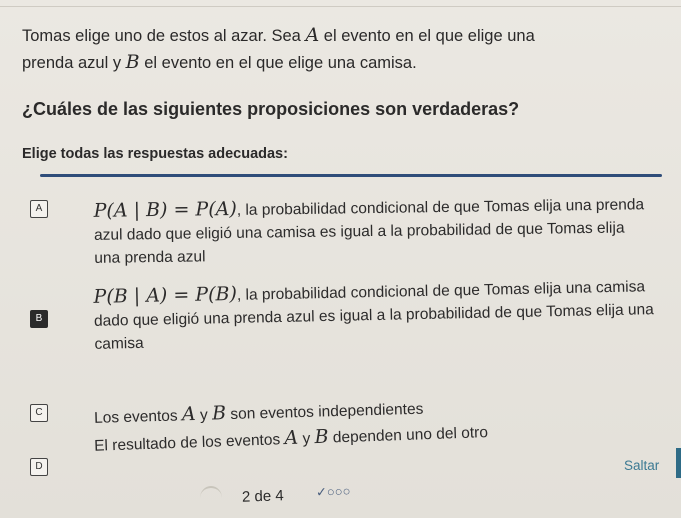 The width and height of the screenshot is (681, 518). Describe the element at coordinates (321, 437) in the screenshot. I see `option-d-math-b: B` at that location.